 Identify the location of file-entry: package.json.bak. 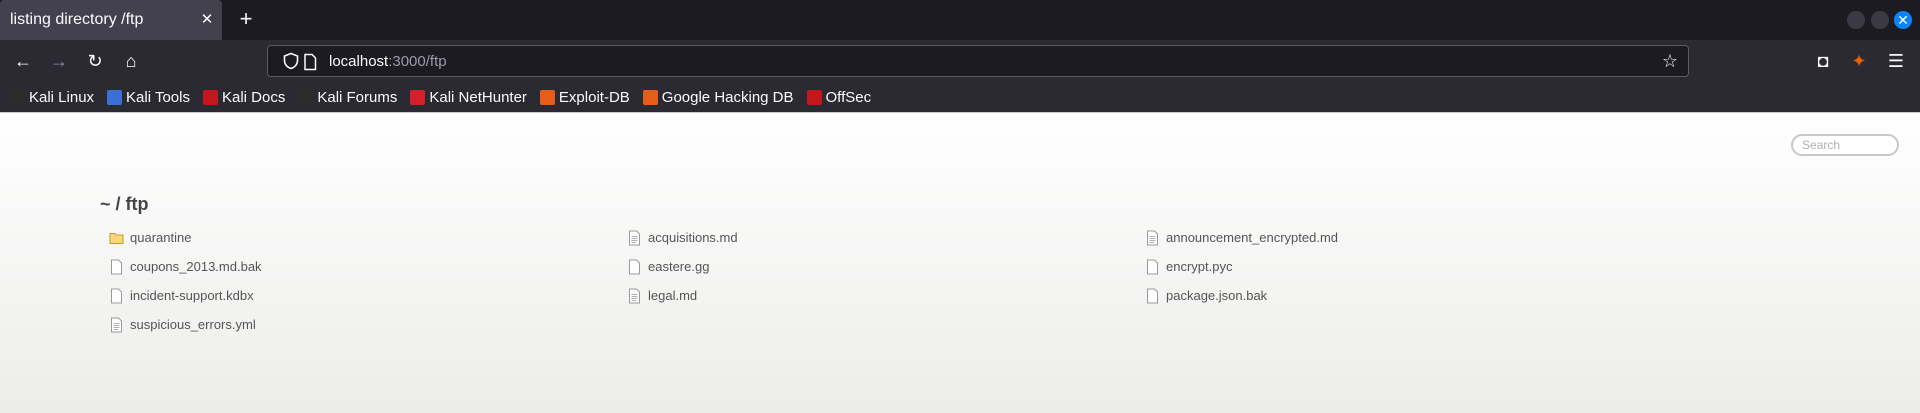
(1397, 295).